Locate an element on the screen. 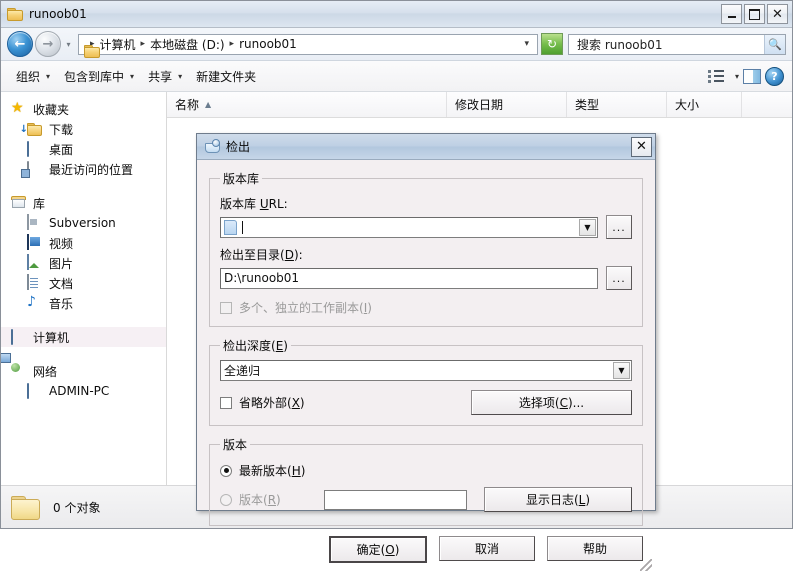  column-header-type: 类型 is located at coordinates (617, 104).